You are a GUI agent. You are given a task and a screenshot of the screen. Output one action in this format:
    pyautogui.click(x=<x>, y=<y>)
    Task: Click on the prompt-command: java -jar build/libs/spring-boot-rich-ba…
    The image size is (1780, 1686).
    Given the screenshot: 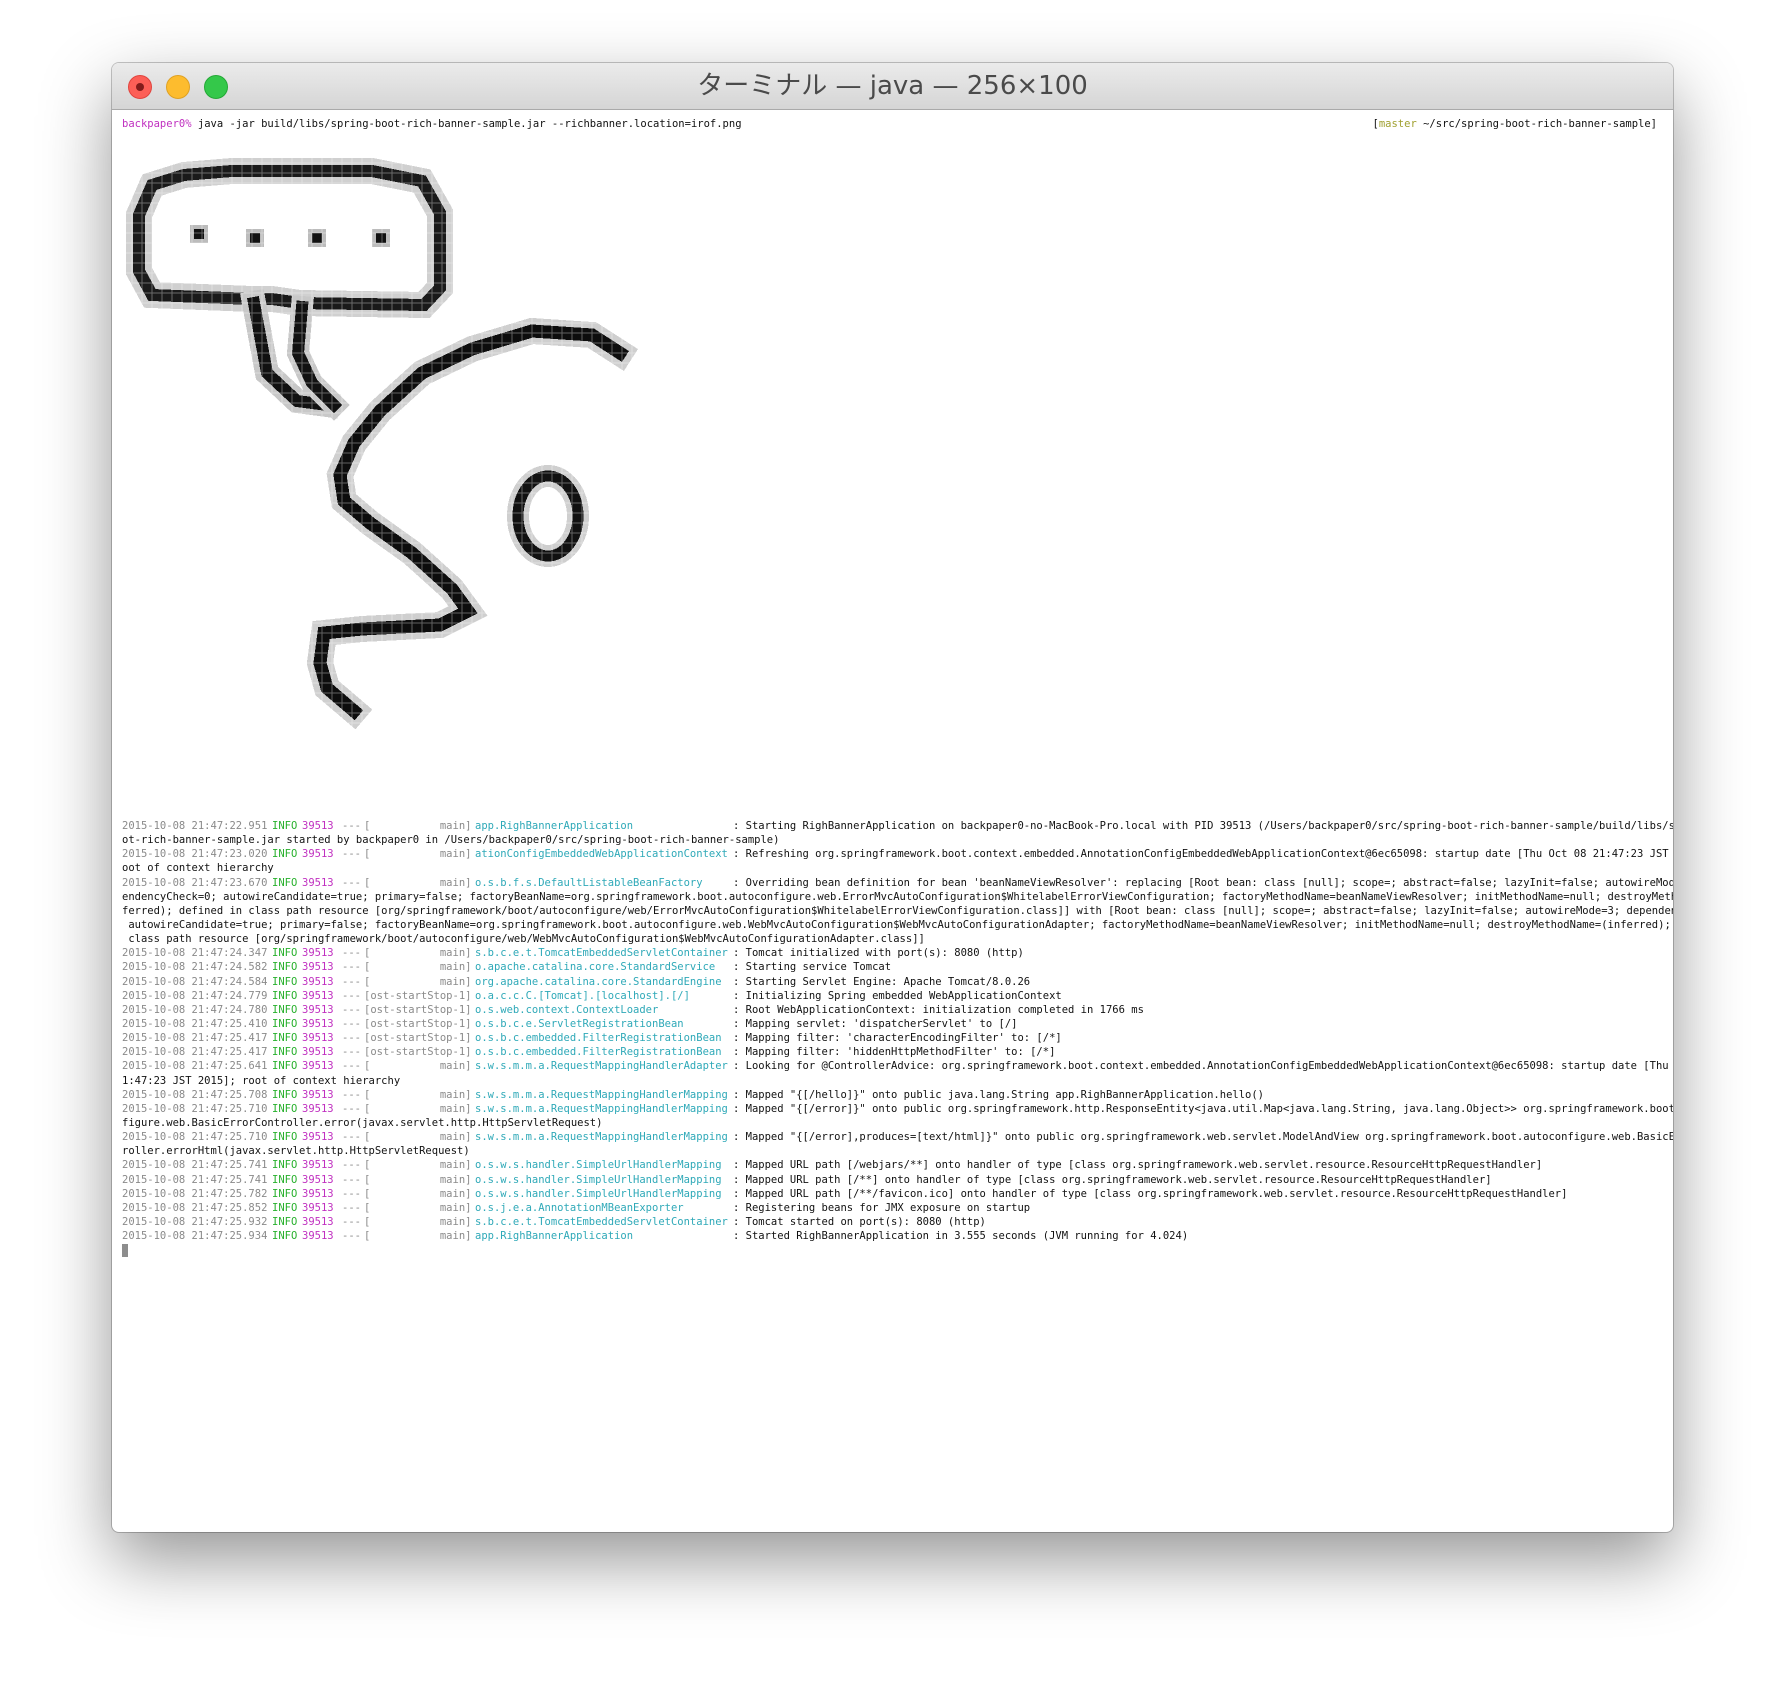 What is the action you would take?
    pyautogui.click(x=466, y=124)
    